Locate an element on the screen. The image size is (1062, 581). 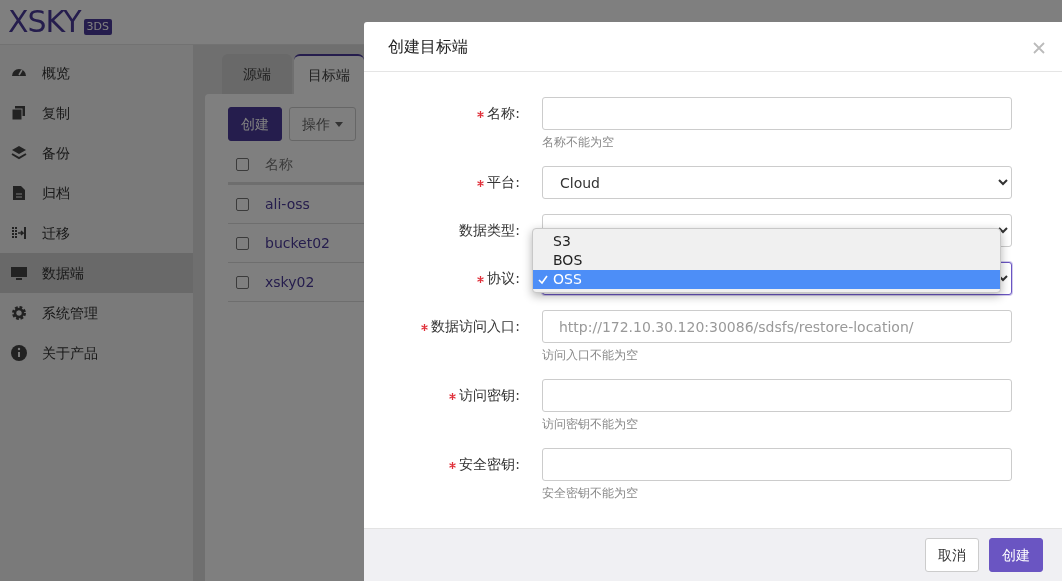
cancel-button: 取消 is located at coordinates (952, 555).